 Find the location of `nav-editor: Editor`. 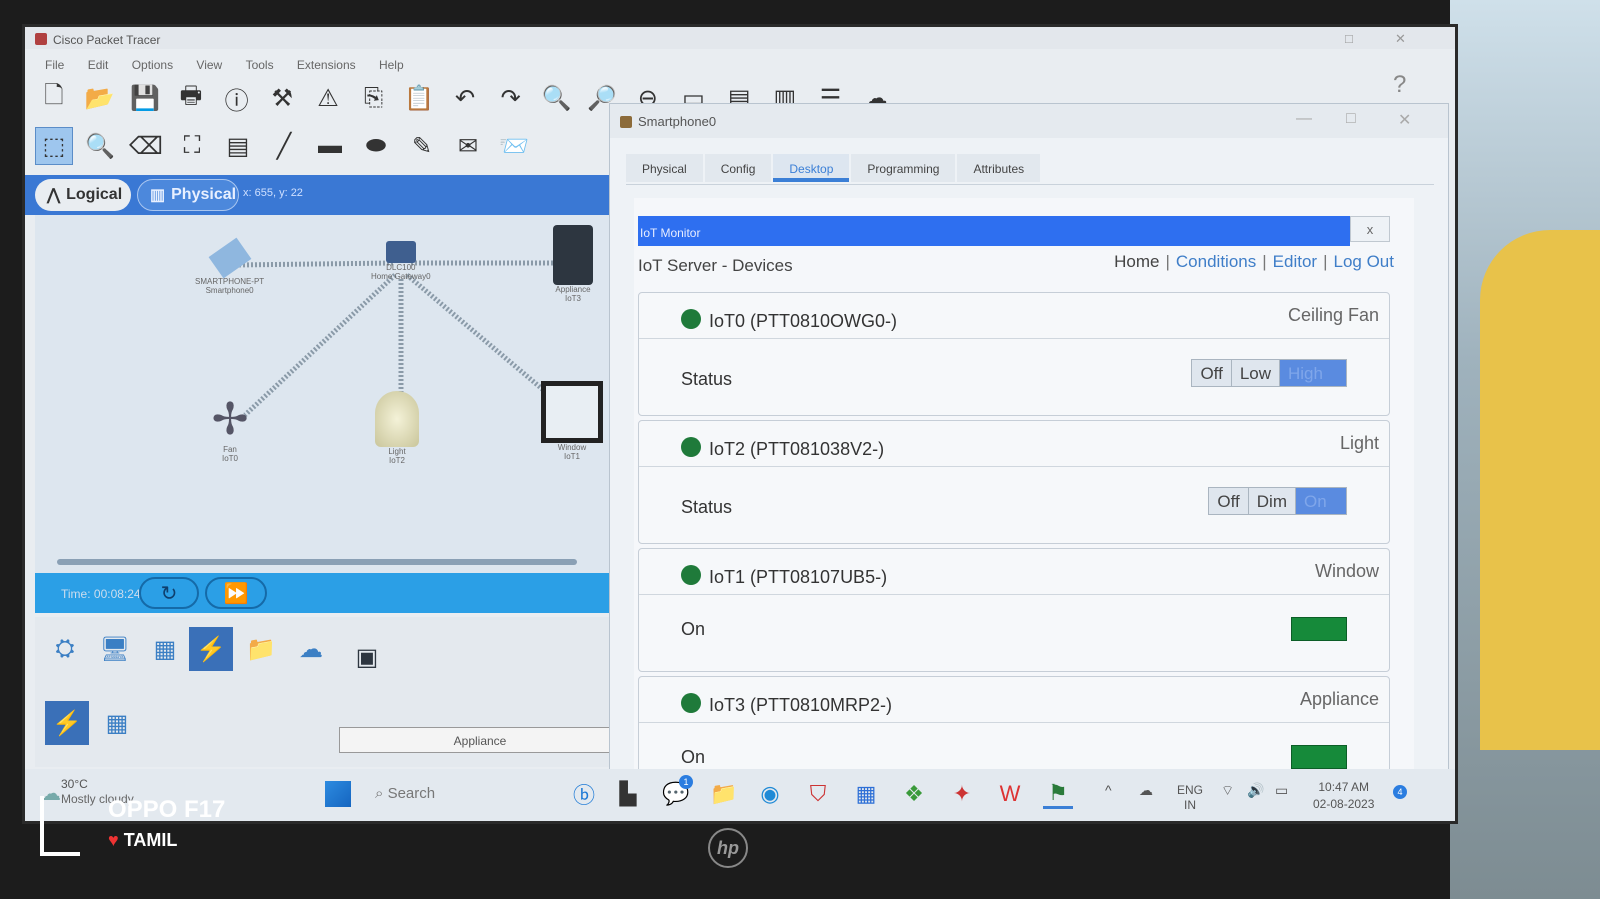

nav-editor: Editor is located at coordinates (1295, 261).